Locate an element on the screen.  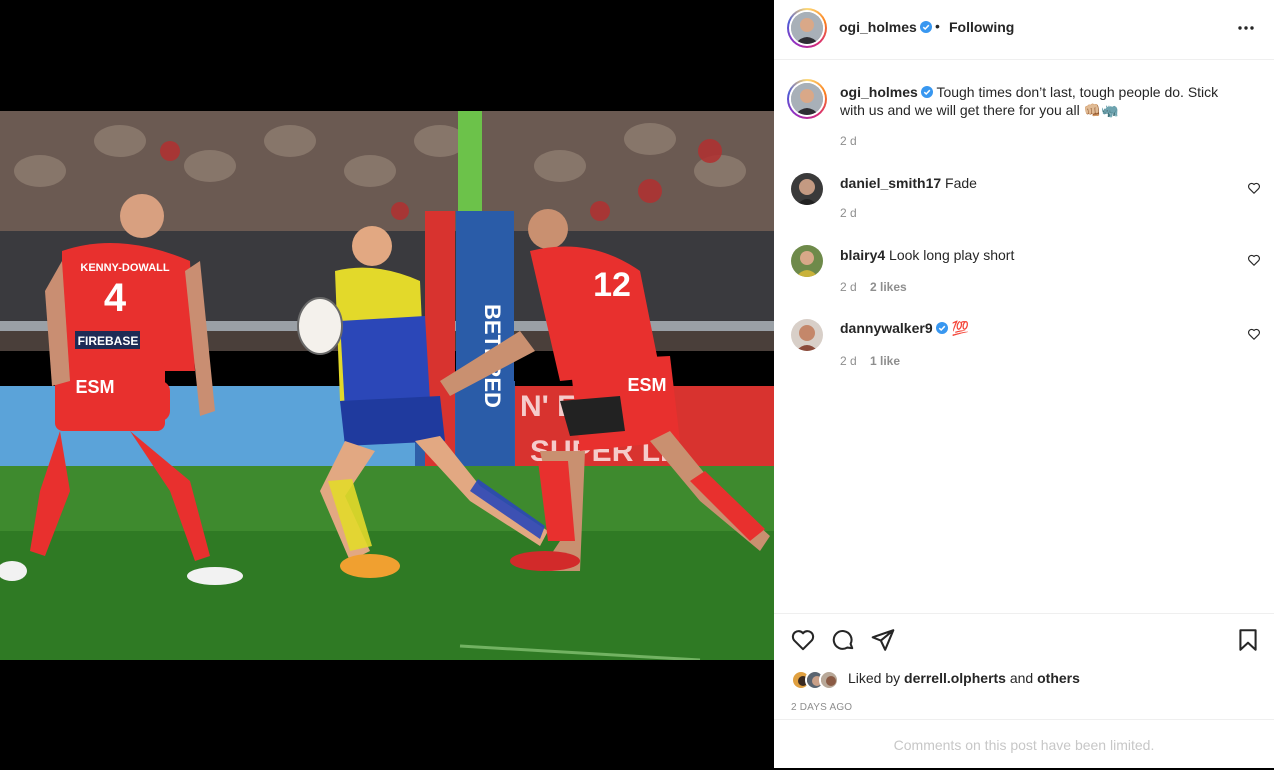
following-button: Following is located at coordinates (981, 27).